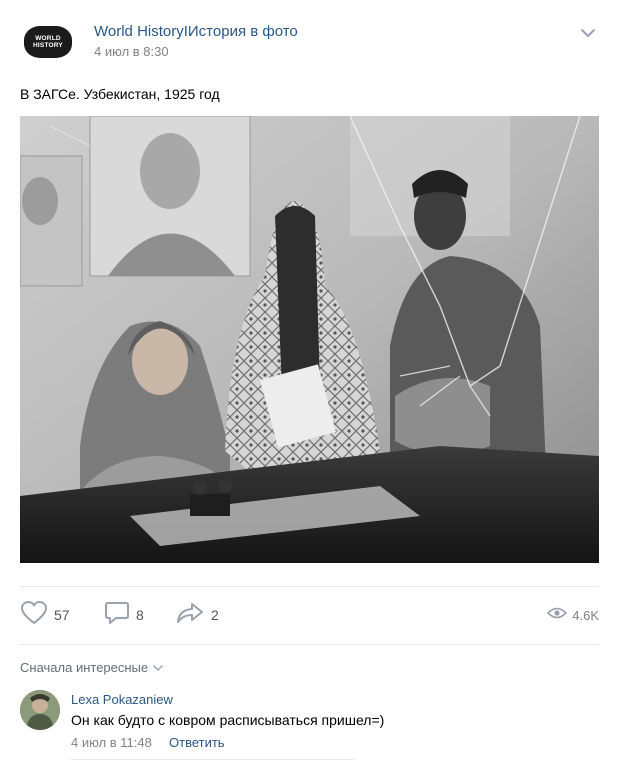  I want to click on post-date: 4 июл в 8:30, so click(131, 51).